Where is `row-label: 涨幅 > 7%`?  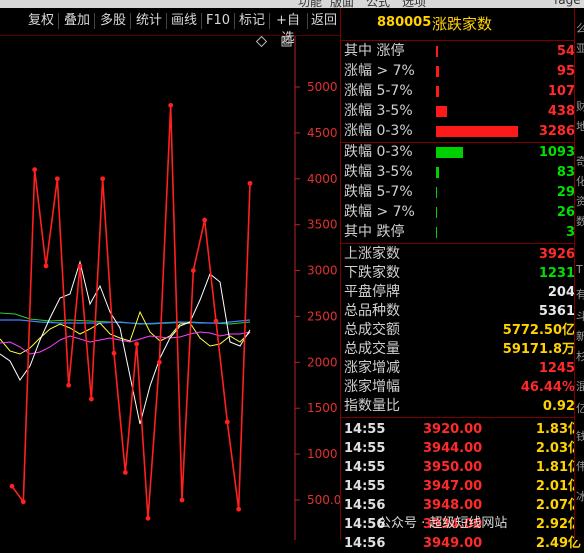 row-label: 涨幅 > 7% is located at coordinates (379, 71).